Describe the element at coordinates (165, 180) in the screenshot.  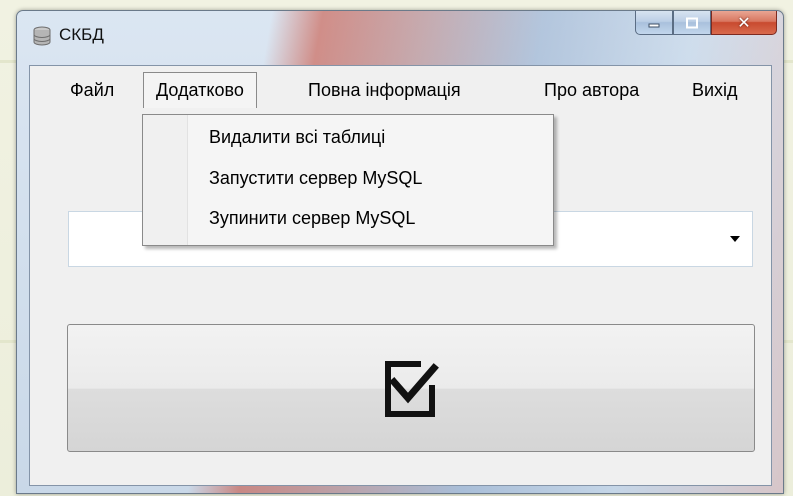
I see `menu-gutter` at that location.